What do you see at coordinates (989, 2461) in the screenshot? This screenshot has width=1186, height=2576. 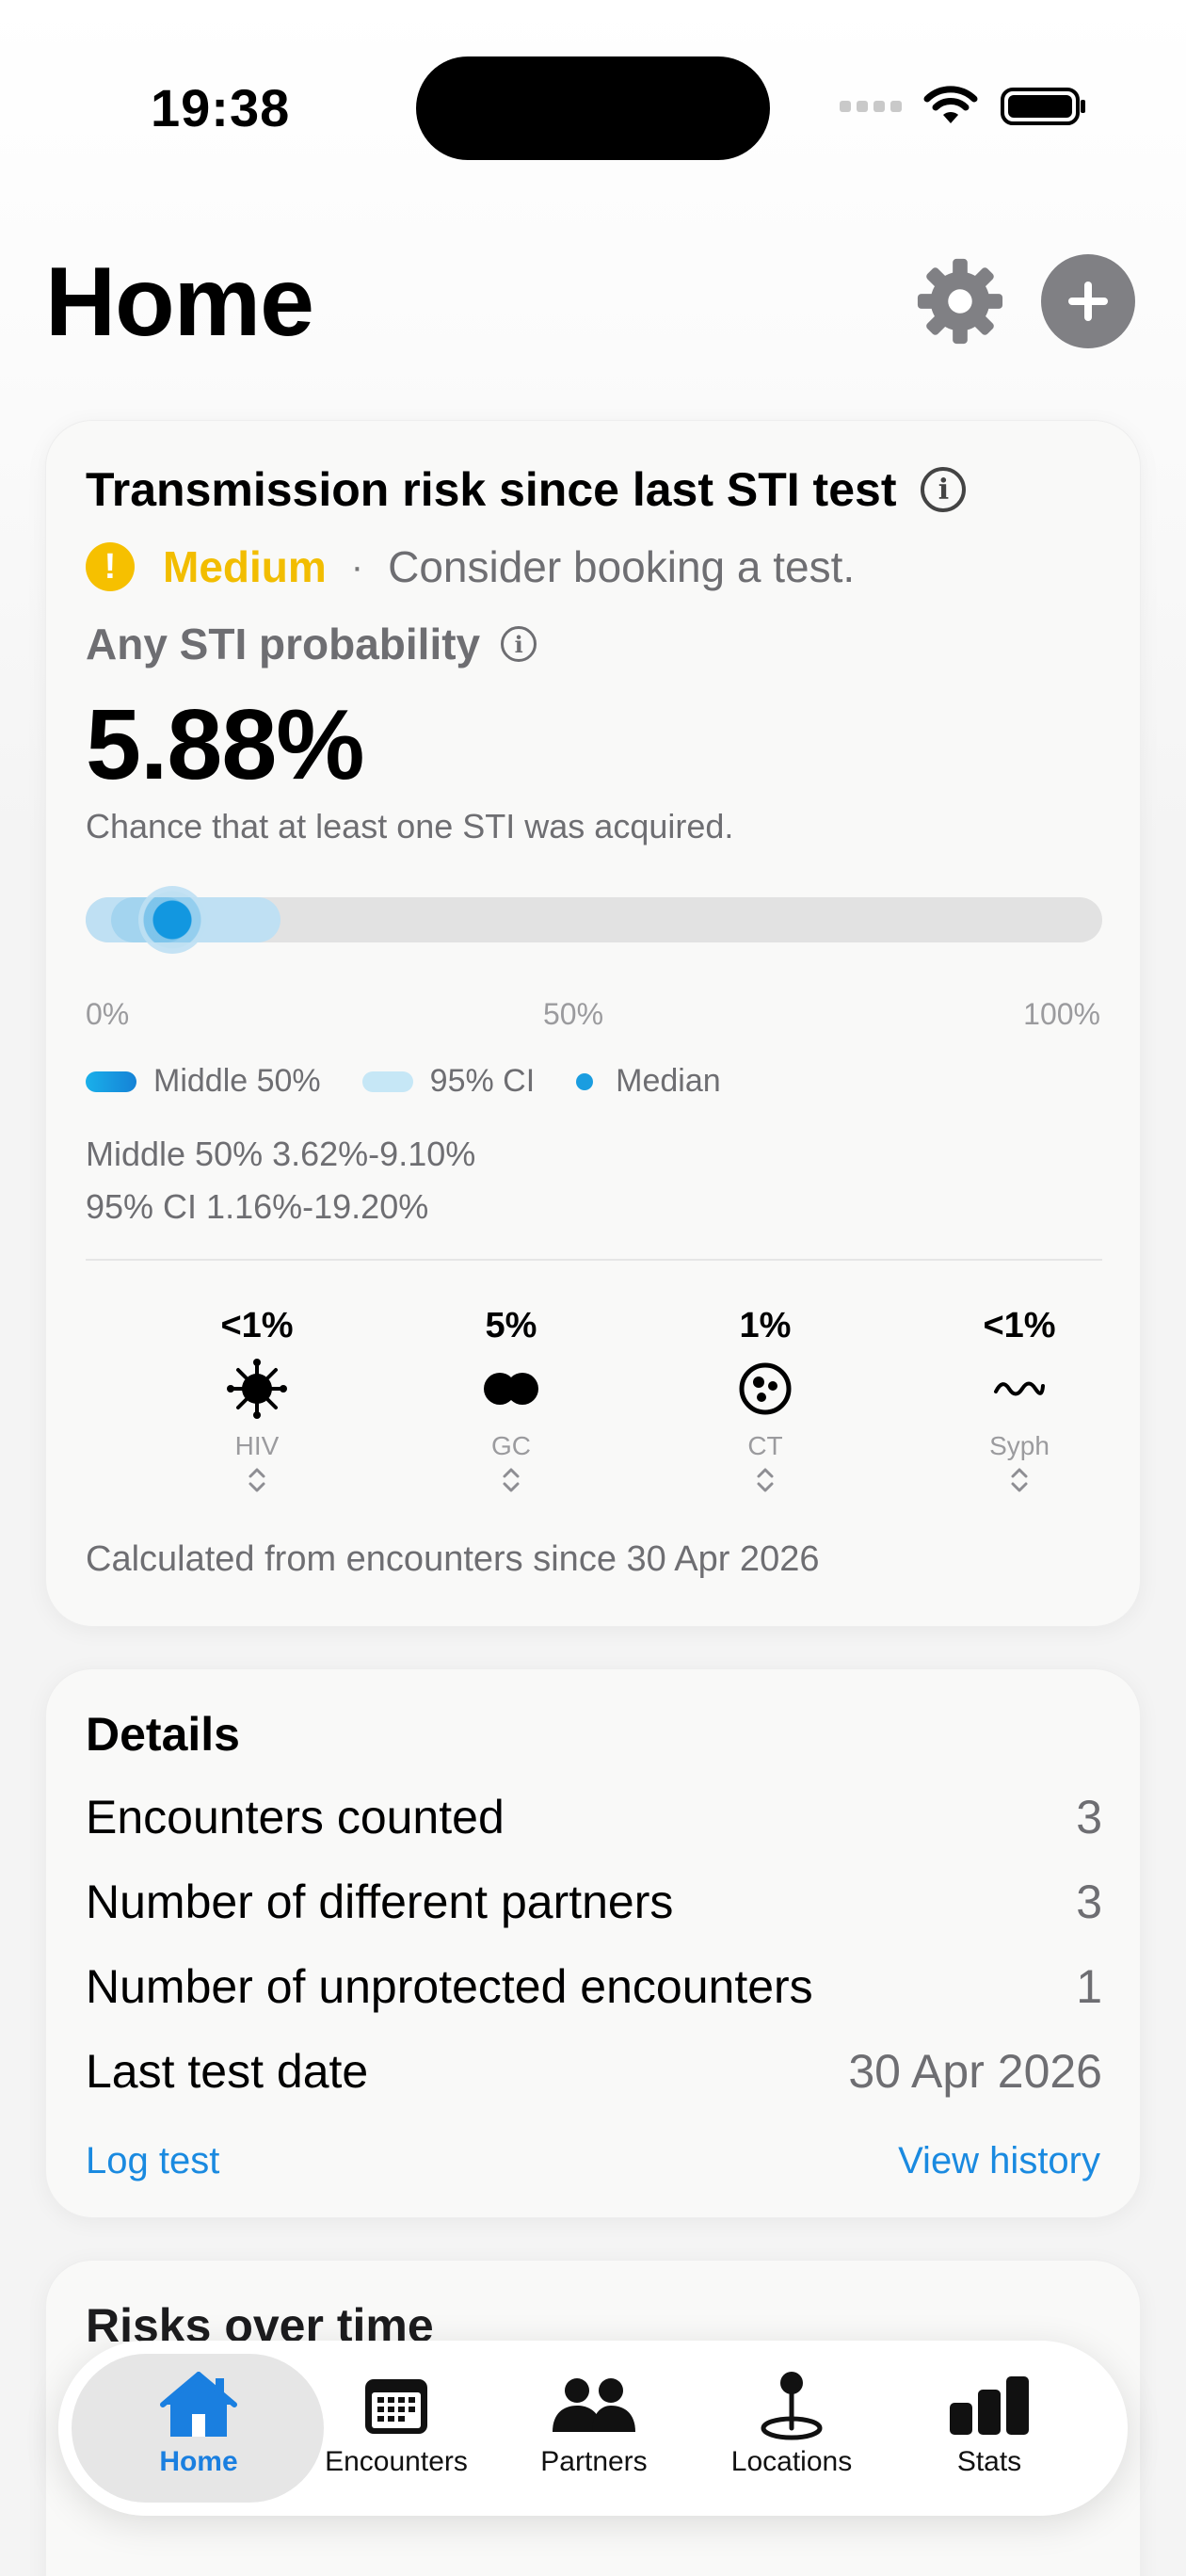 I see `tab-stats-label: Stats` at bounding box center [989, 2461].